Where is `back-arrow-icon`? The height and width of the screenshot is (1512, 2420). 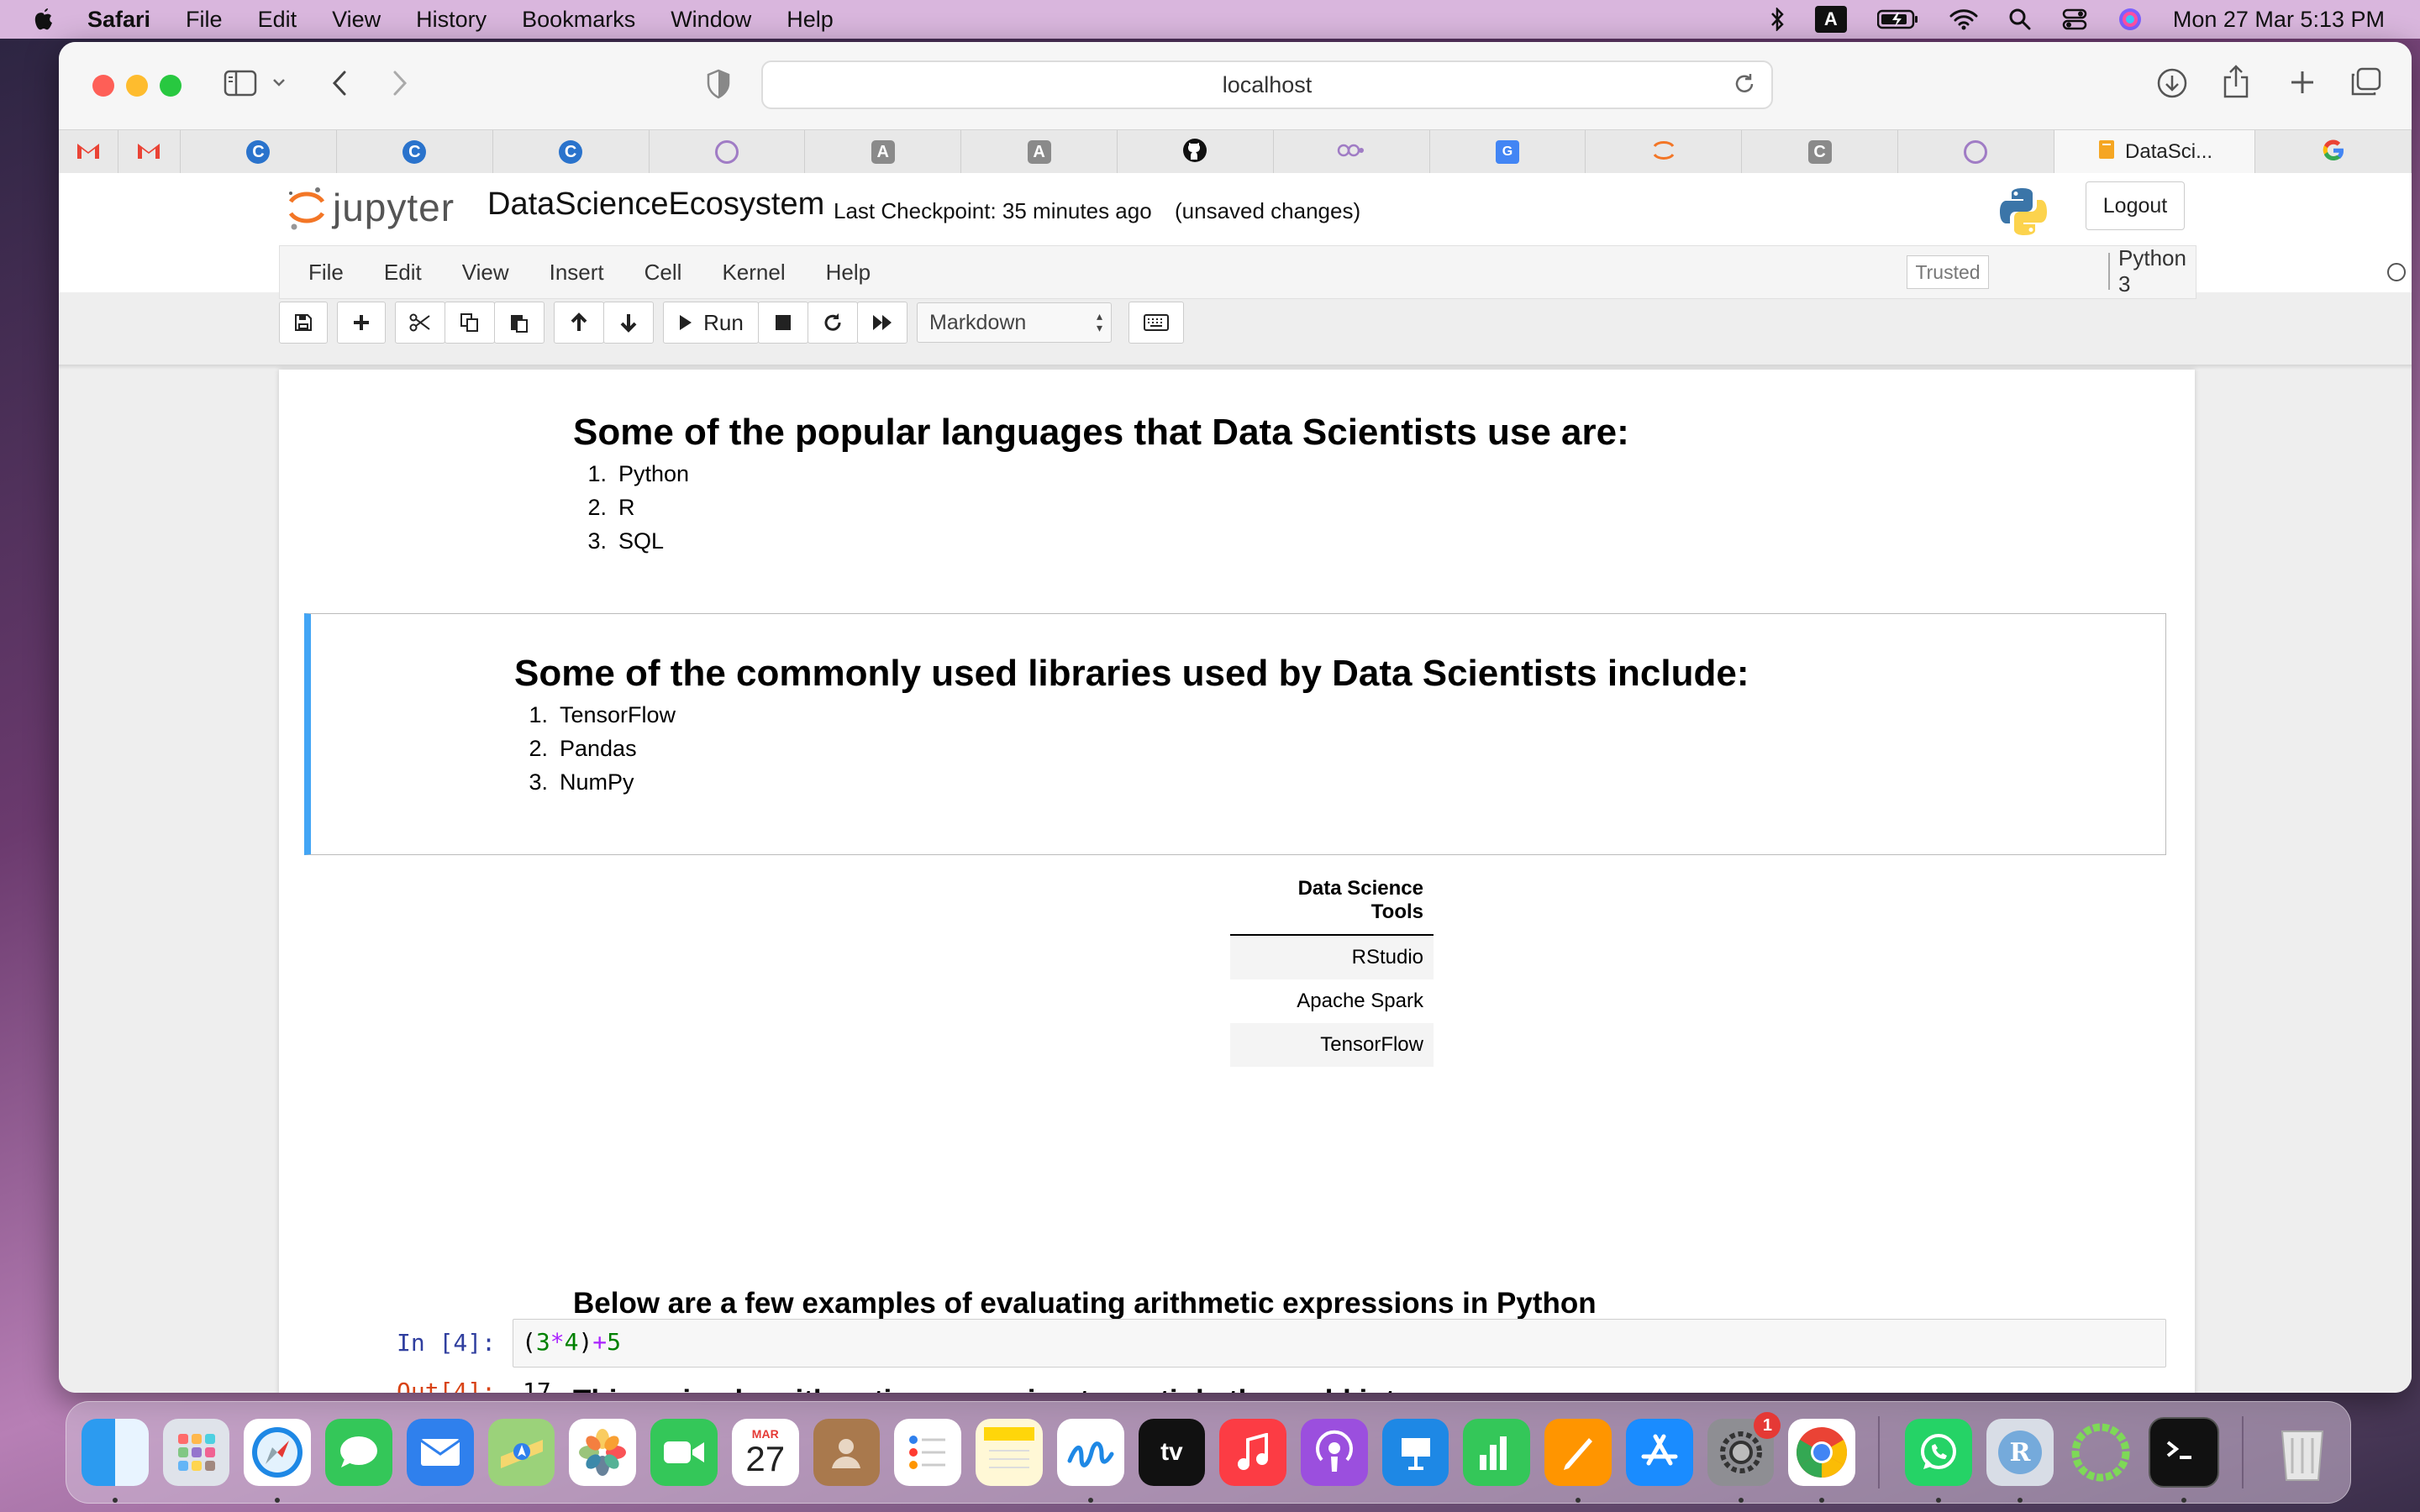
back-arrow-icon is located at coordinates (339, 83).